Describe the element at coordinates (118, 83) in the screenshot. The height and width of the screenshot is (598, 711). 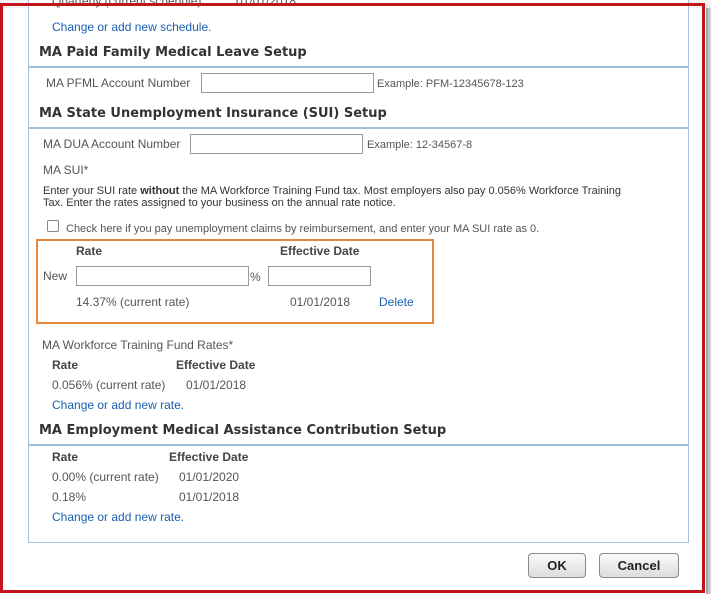
I see `pfml-account-label: MA PFML Account Number` at that location.